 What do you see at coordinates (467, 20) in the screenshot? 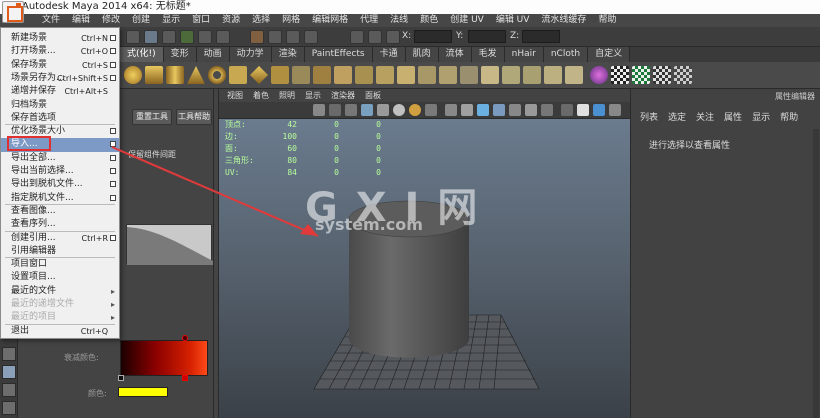
I see `menu-create-uv: 创建 UV` at bounding box center [467, 20].